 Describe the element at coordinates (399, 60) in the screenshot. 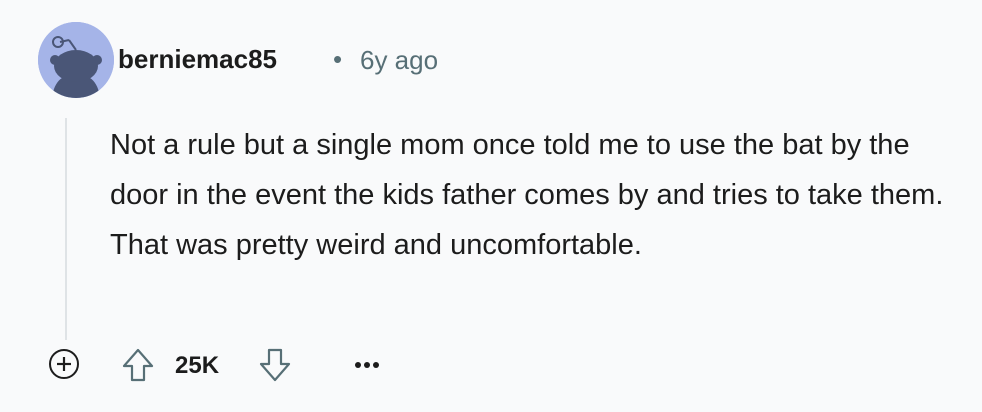

I see `comment-timestamp: 6y ago` at that location.